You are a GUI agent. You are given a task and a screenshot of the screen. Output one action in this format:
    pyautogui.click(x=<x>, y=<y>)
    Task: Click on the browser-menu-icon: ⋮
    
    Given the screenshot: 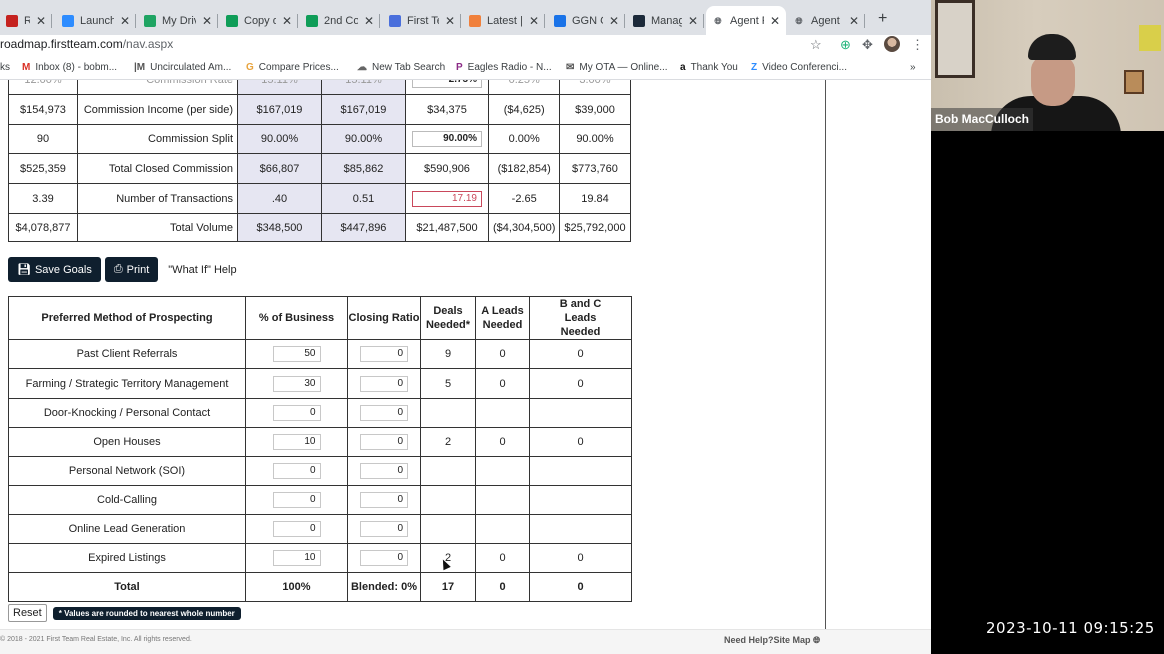 What is the action you would take?
    pyautogui.click(x=917, y=45)
    